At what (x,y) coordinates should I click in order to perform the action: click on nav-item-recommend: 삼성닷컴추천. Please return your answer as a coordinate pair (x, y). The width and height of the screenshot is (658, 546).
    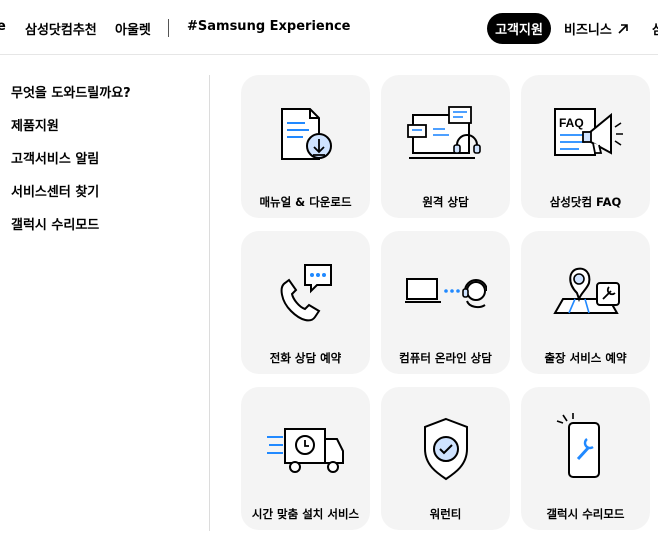
    Looking at the image, I should click on (61, 28).